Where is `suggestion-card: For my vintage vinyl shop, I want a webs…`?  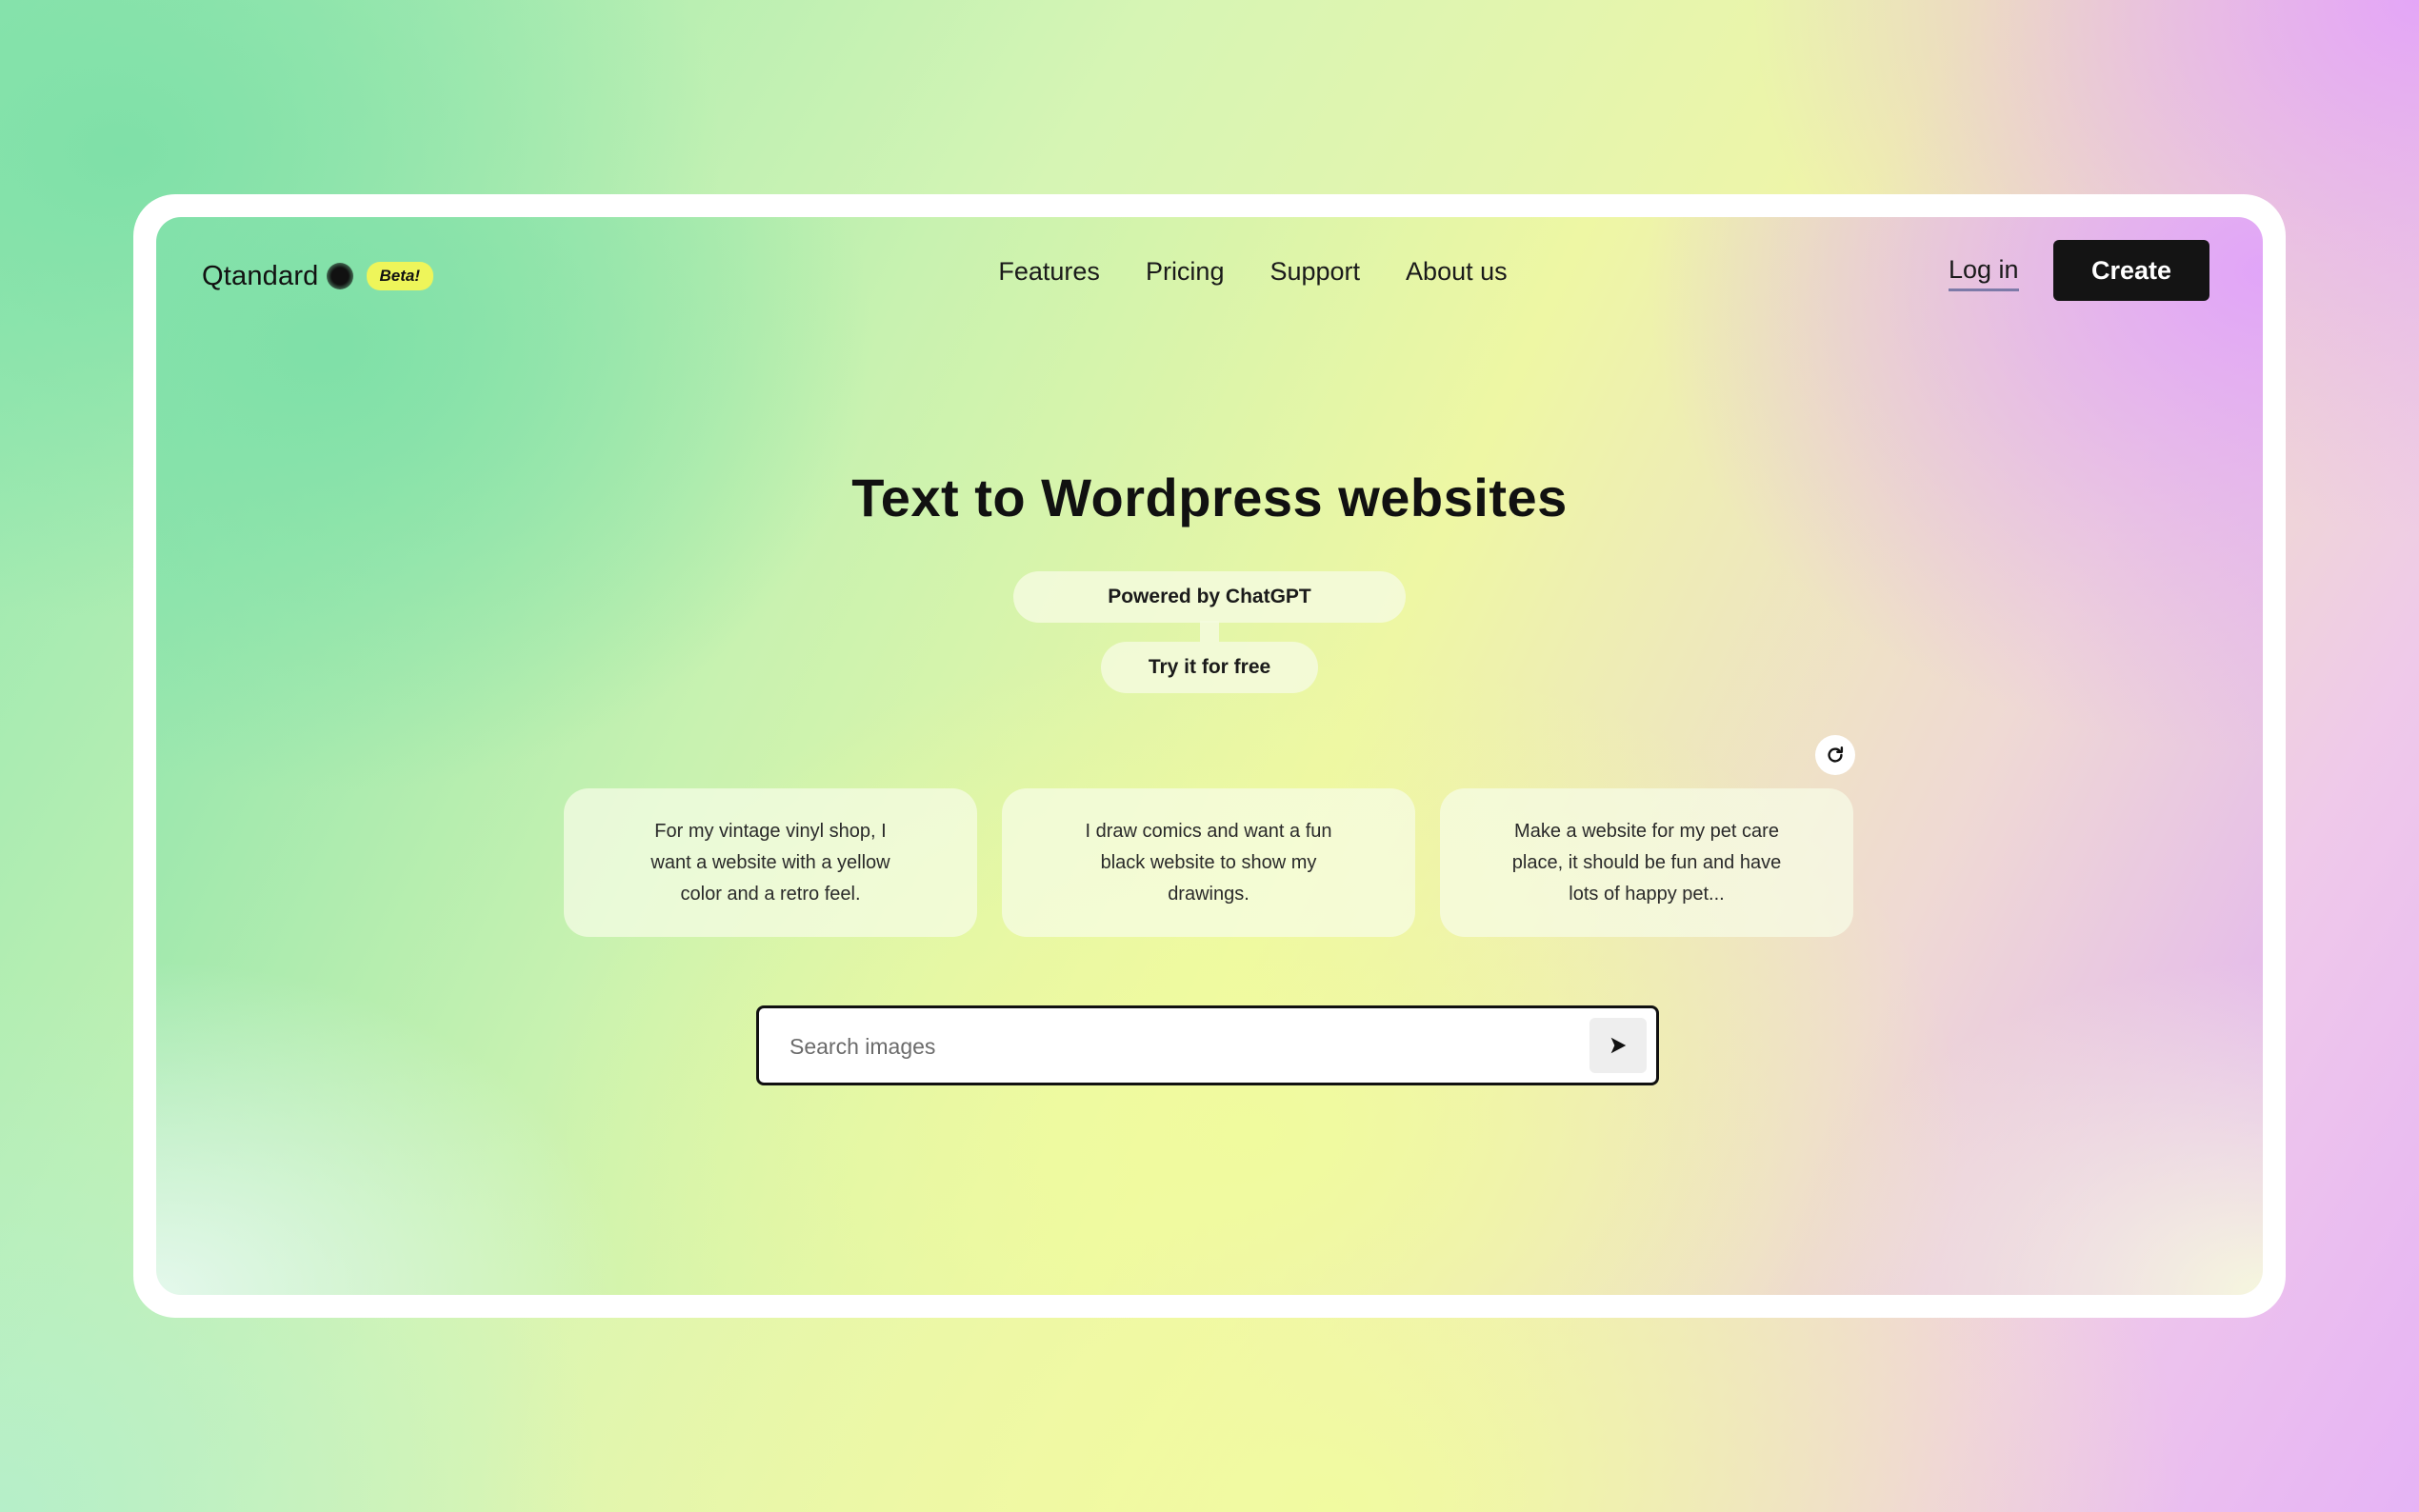 suggestion-card: For my vintage vinyl shop, I want a webs… is located at coordinates (770, 862).